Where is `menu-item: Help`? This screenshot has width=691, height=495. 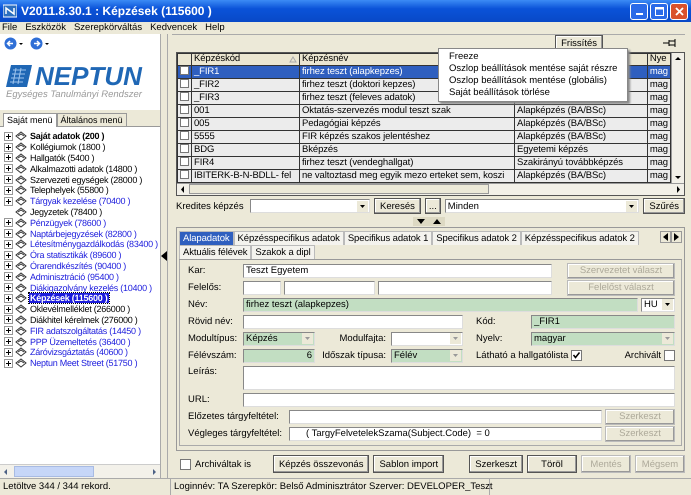 menu-item: Help is located at coordinates (215, 28).